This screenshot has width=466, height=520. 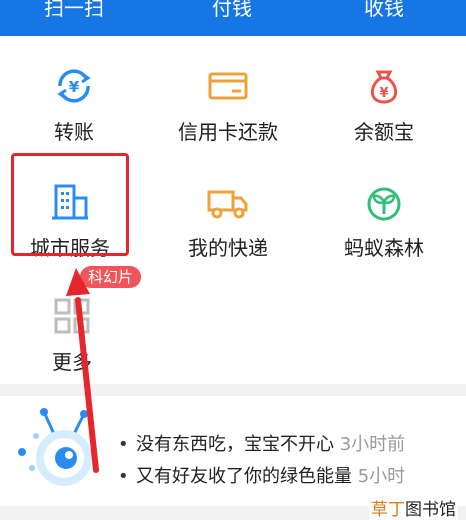 I want to click on grid-item-transfer: ¥ 转账, so click(x=74, y=101).